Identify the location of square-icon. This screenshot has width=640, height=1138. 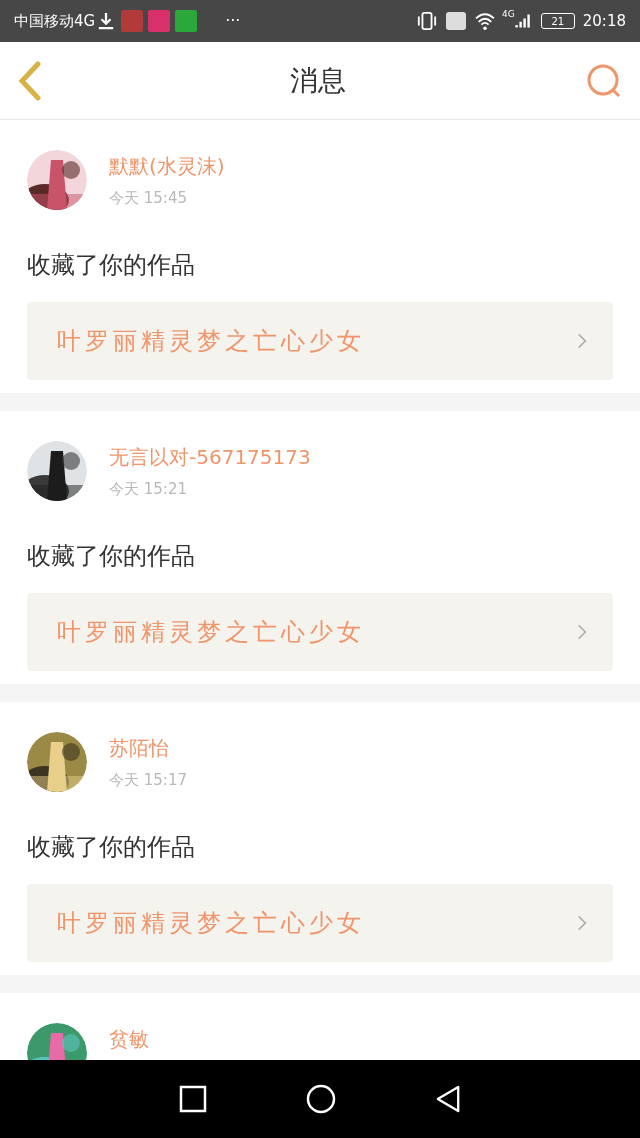
(193, 1099).